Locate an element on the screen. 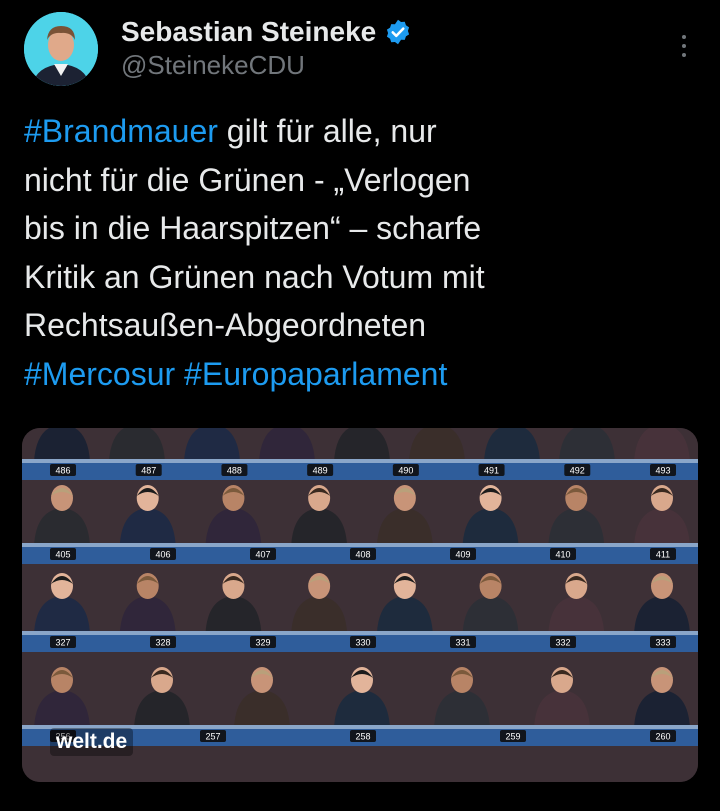 The width and height of the screenshot is (720, 811). seat-number: 411 is located at coordinates (663, 555).